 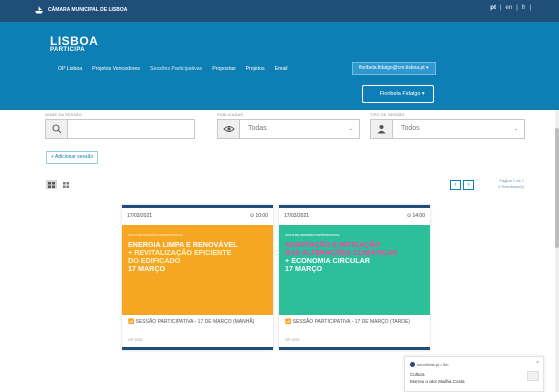 I want to click on notification-source-label: sonoticias.pt • 9m, so click(x=433, y=364).